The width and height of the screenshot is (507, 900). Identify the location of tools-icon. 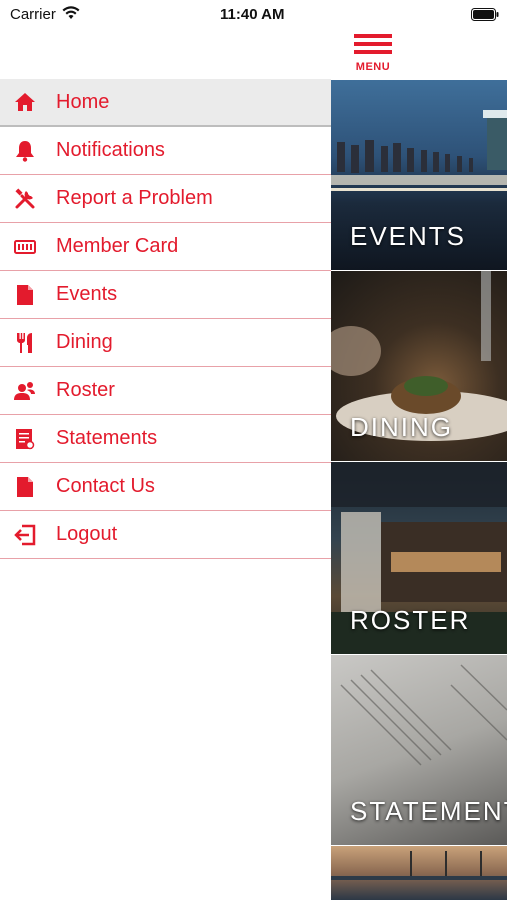
(25, 198).